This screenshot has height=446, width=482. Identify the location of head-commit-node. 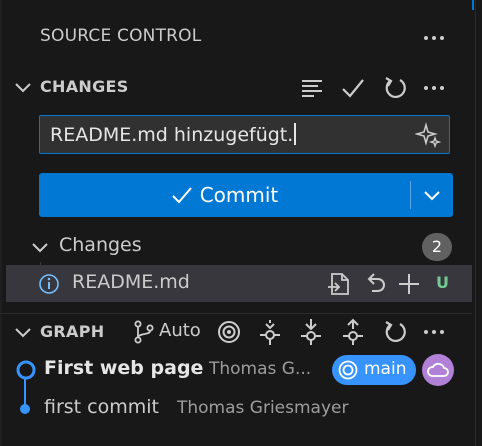
(26, 370).